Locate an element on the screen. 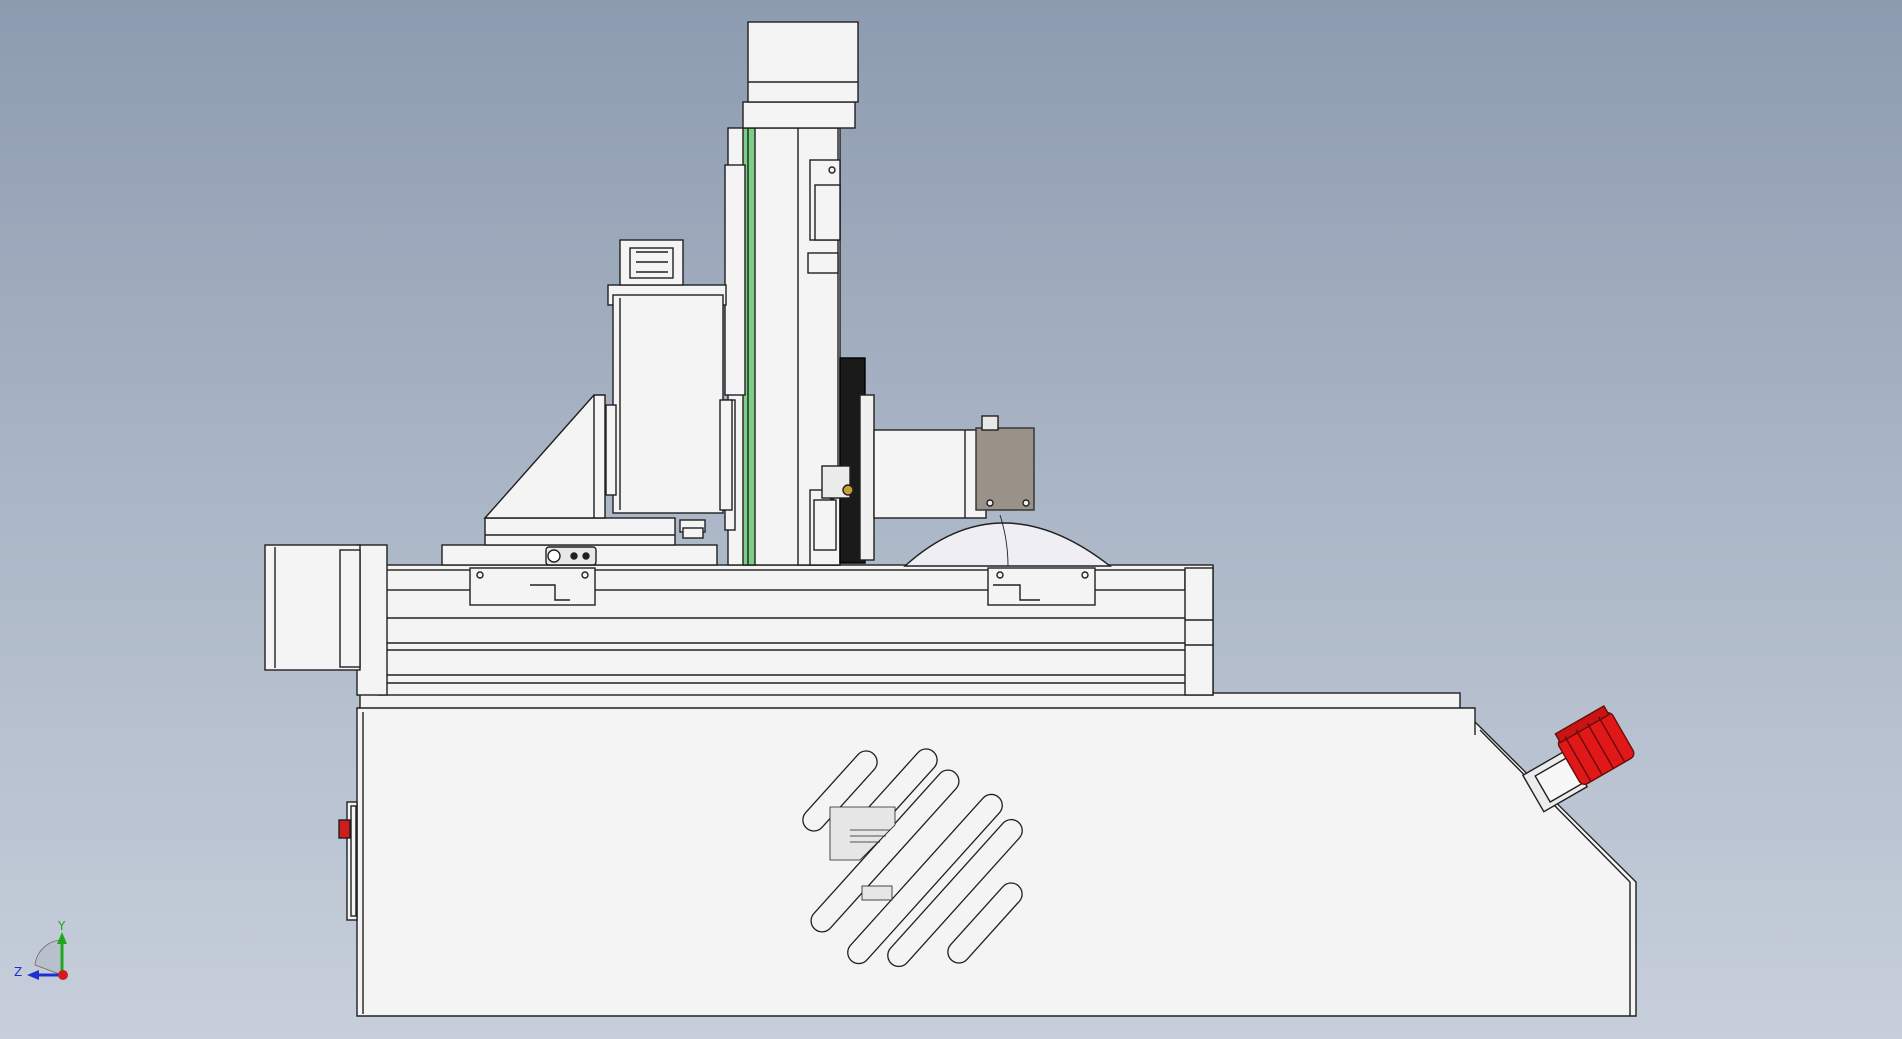  sensor-block is located at coordinates (1005, 469).